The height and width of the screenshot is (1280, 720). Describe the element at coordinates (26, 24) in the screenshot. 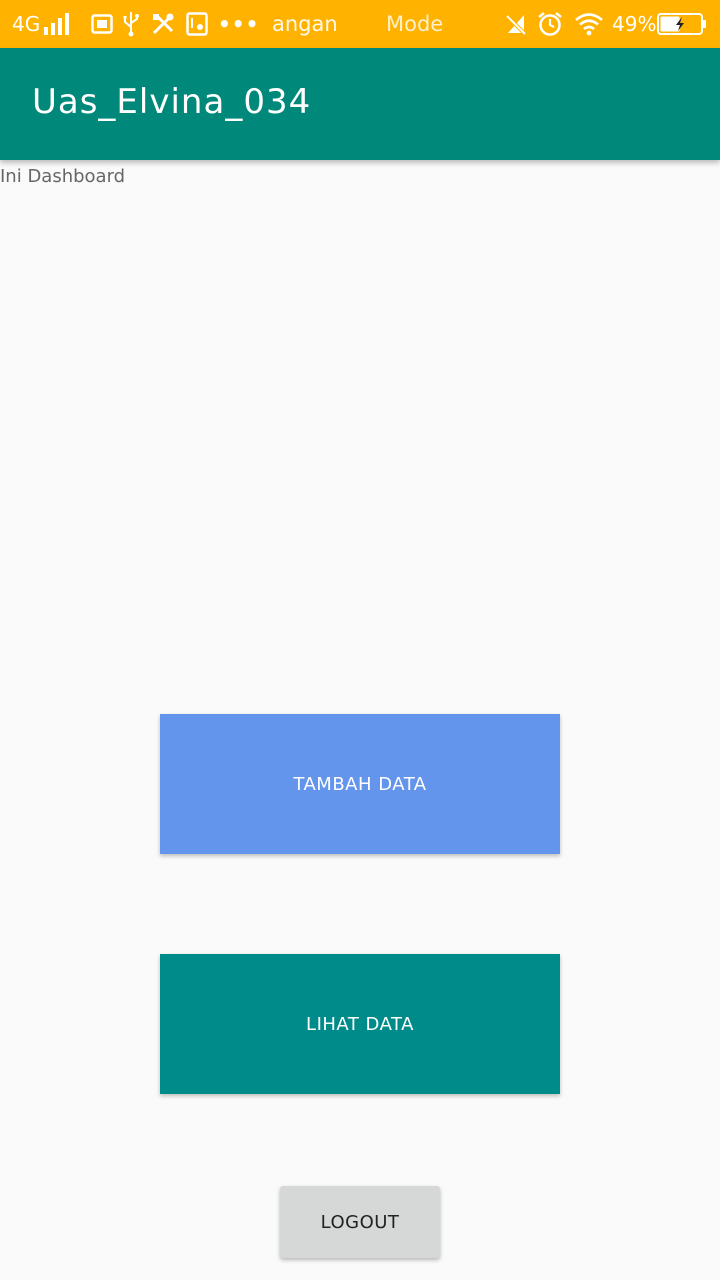

I see `network-type-label: 4G` at that location.